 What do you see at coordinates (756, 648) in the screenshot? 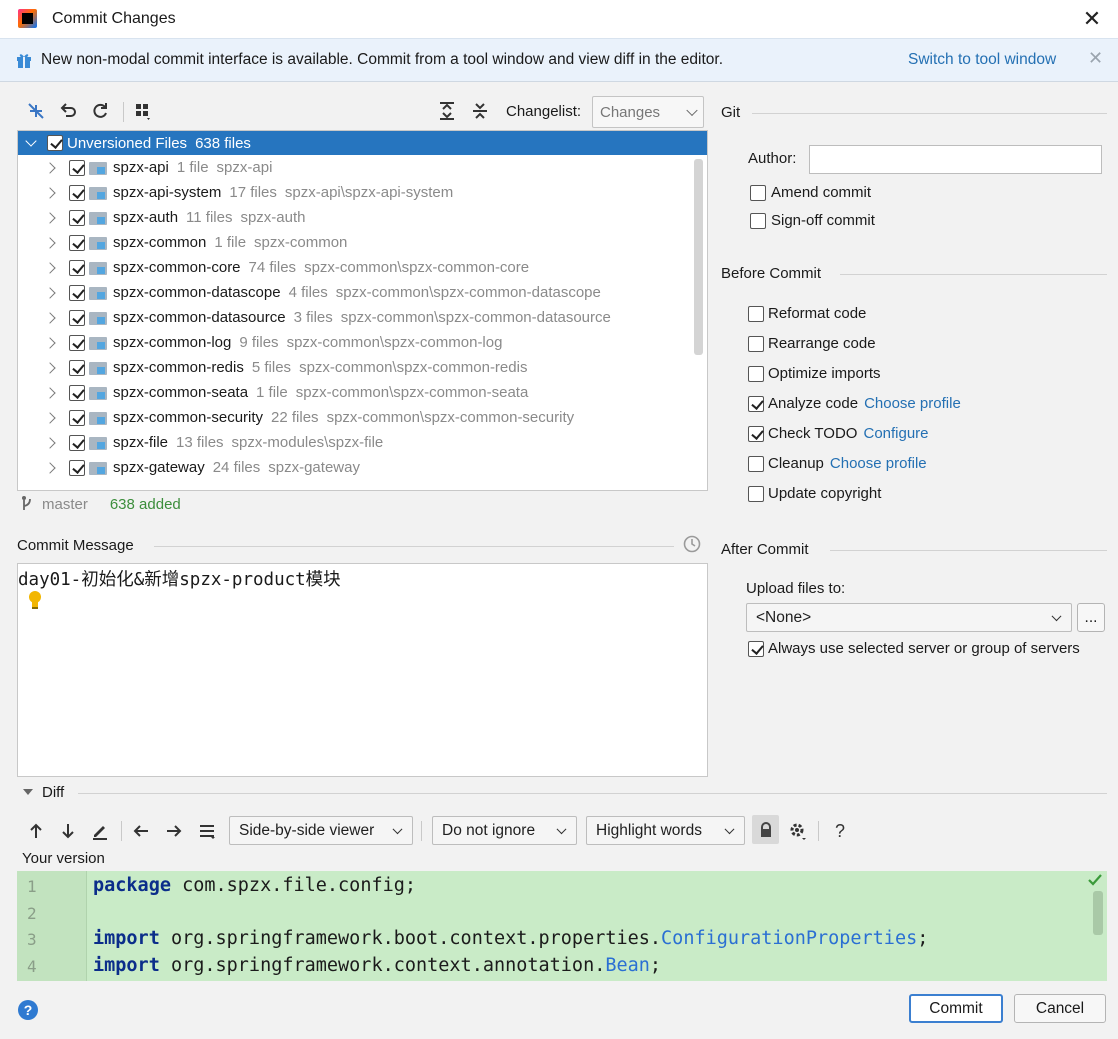
I see `always-use-server-checkbox` at bounding box center [756, 648].